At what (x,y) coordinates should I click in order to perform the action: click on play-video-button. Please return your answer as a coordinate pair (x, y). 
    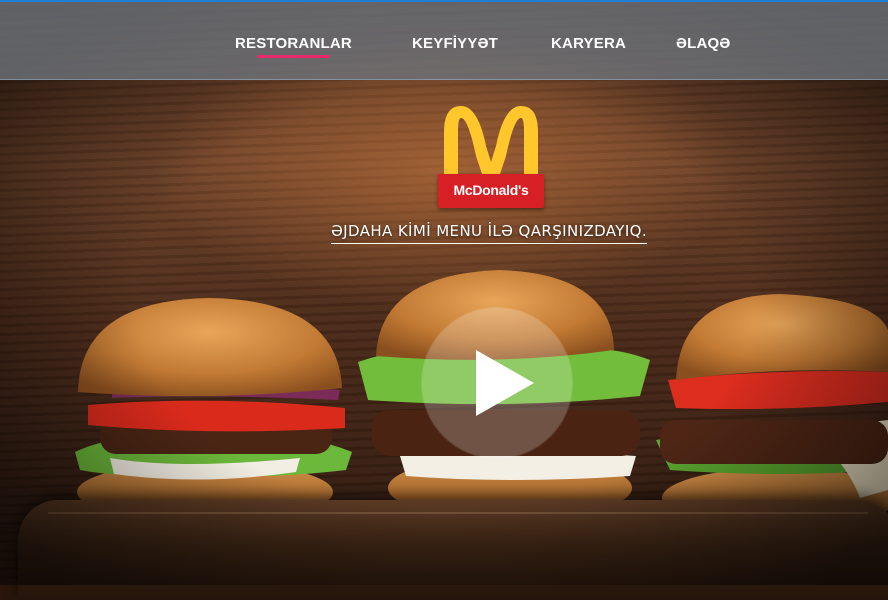
    Looking at the image, I should click on (497, 383).